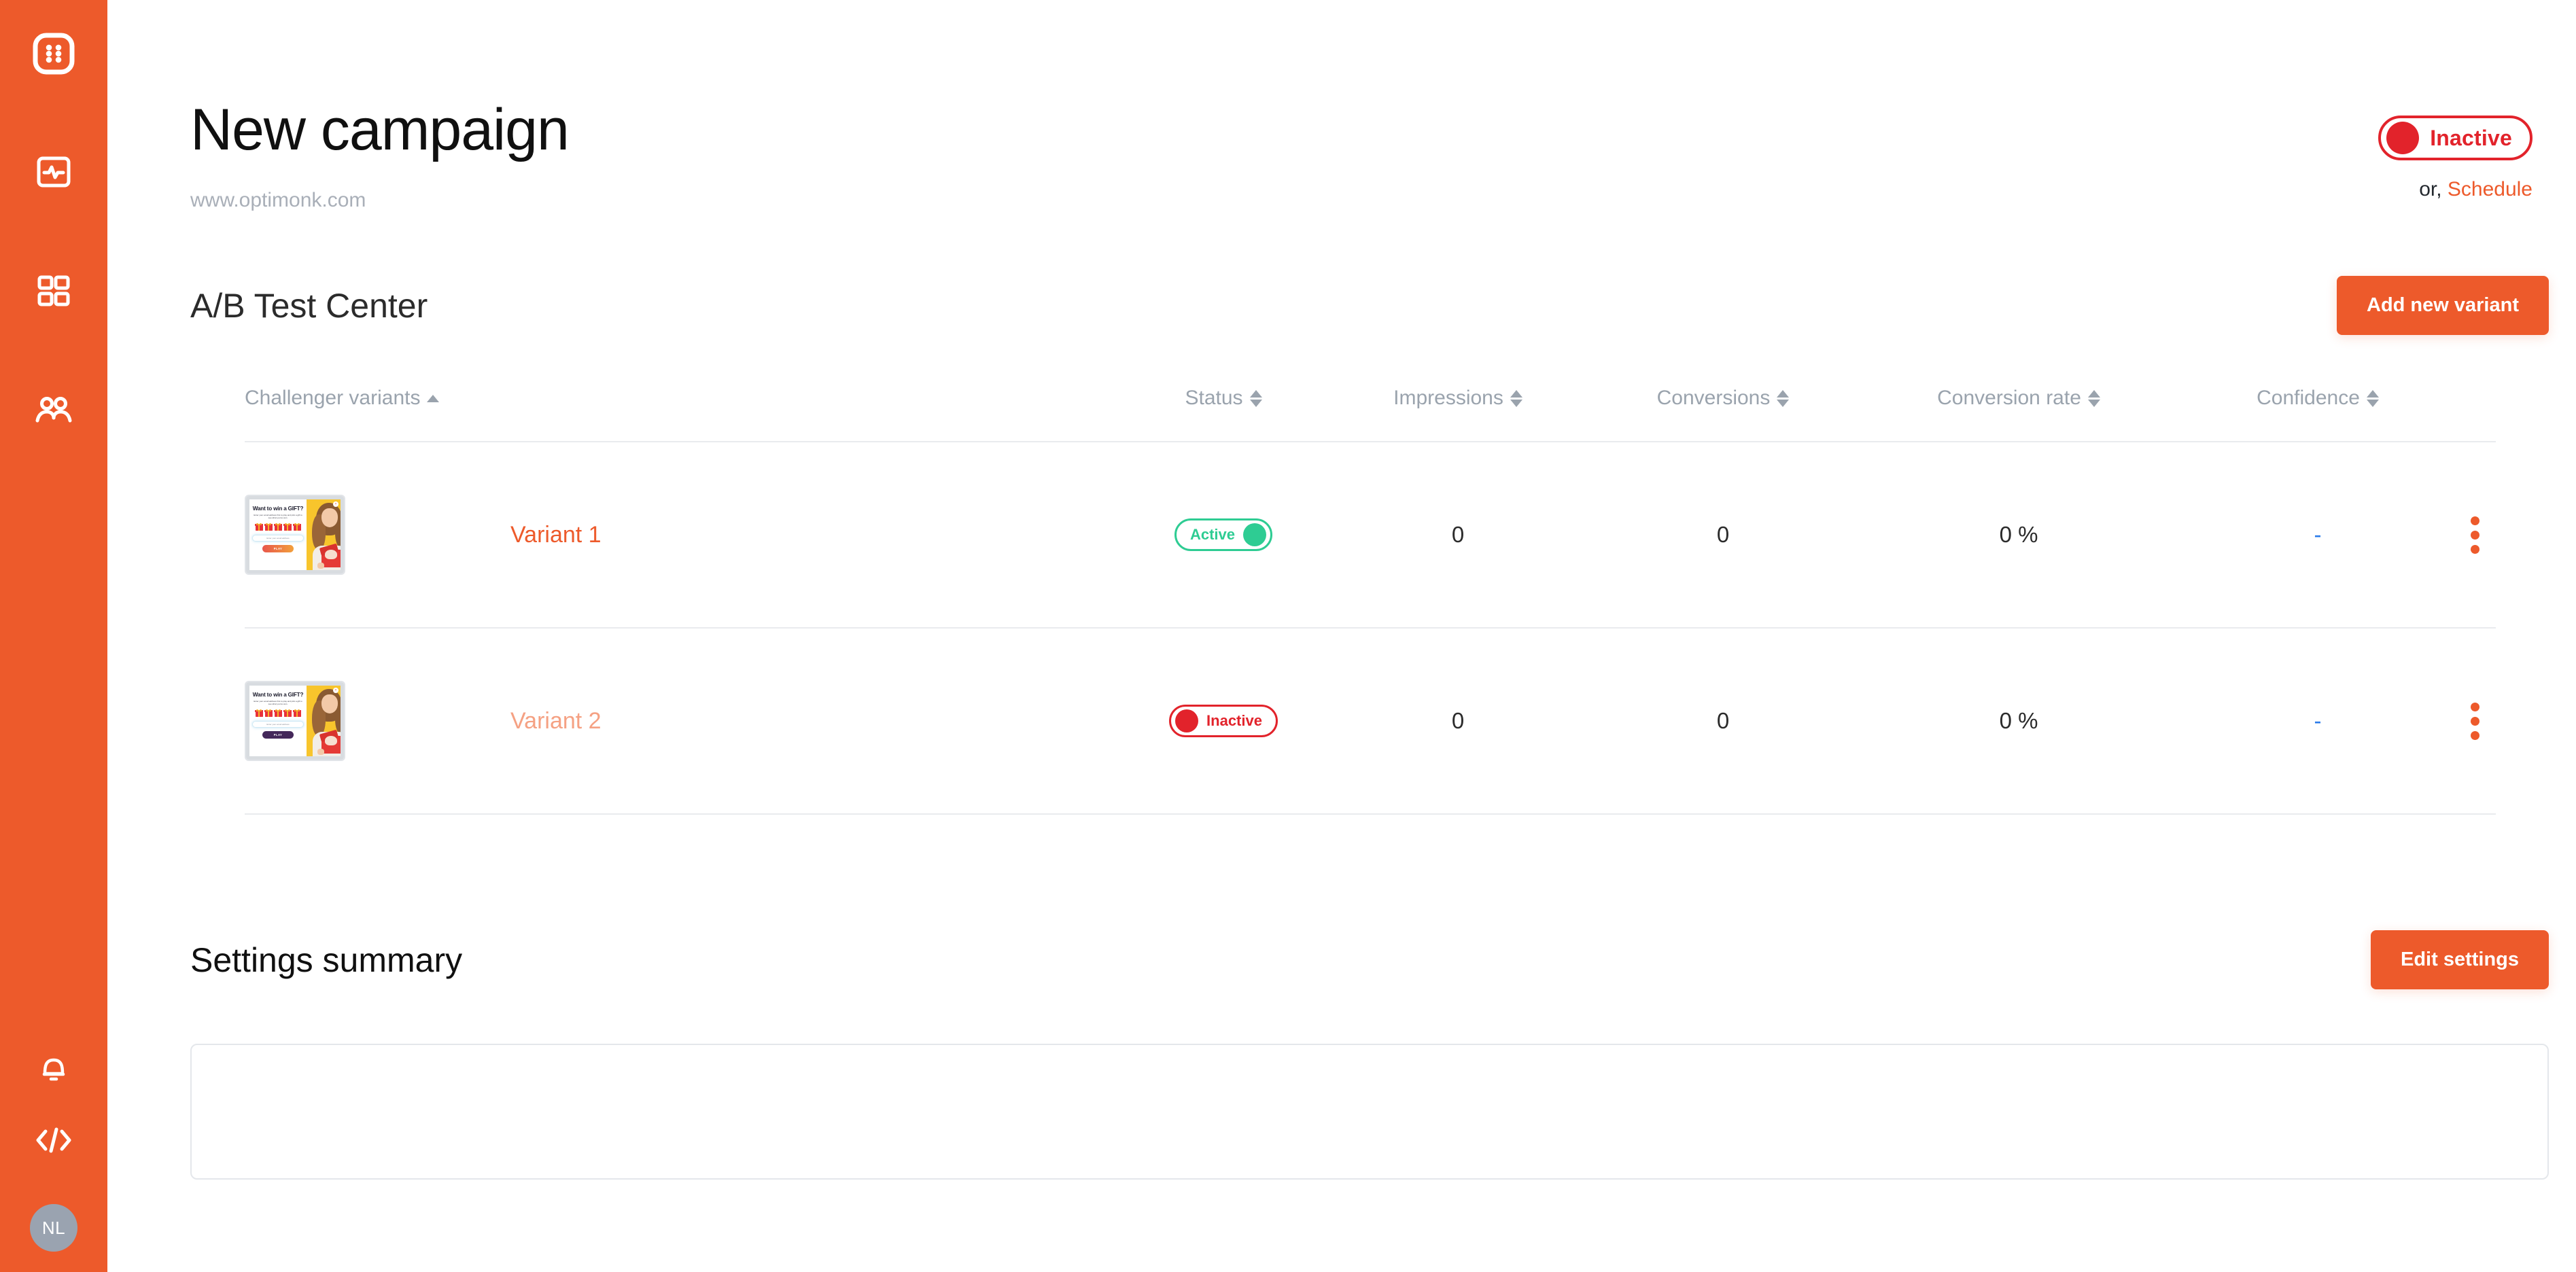 This screenshot has height=1272, width=2576. I want to click on grid-squares-icon, so click(53, 293).